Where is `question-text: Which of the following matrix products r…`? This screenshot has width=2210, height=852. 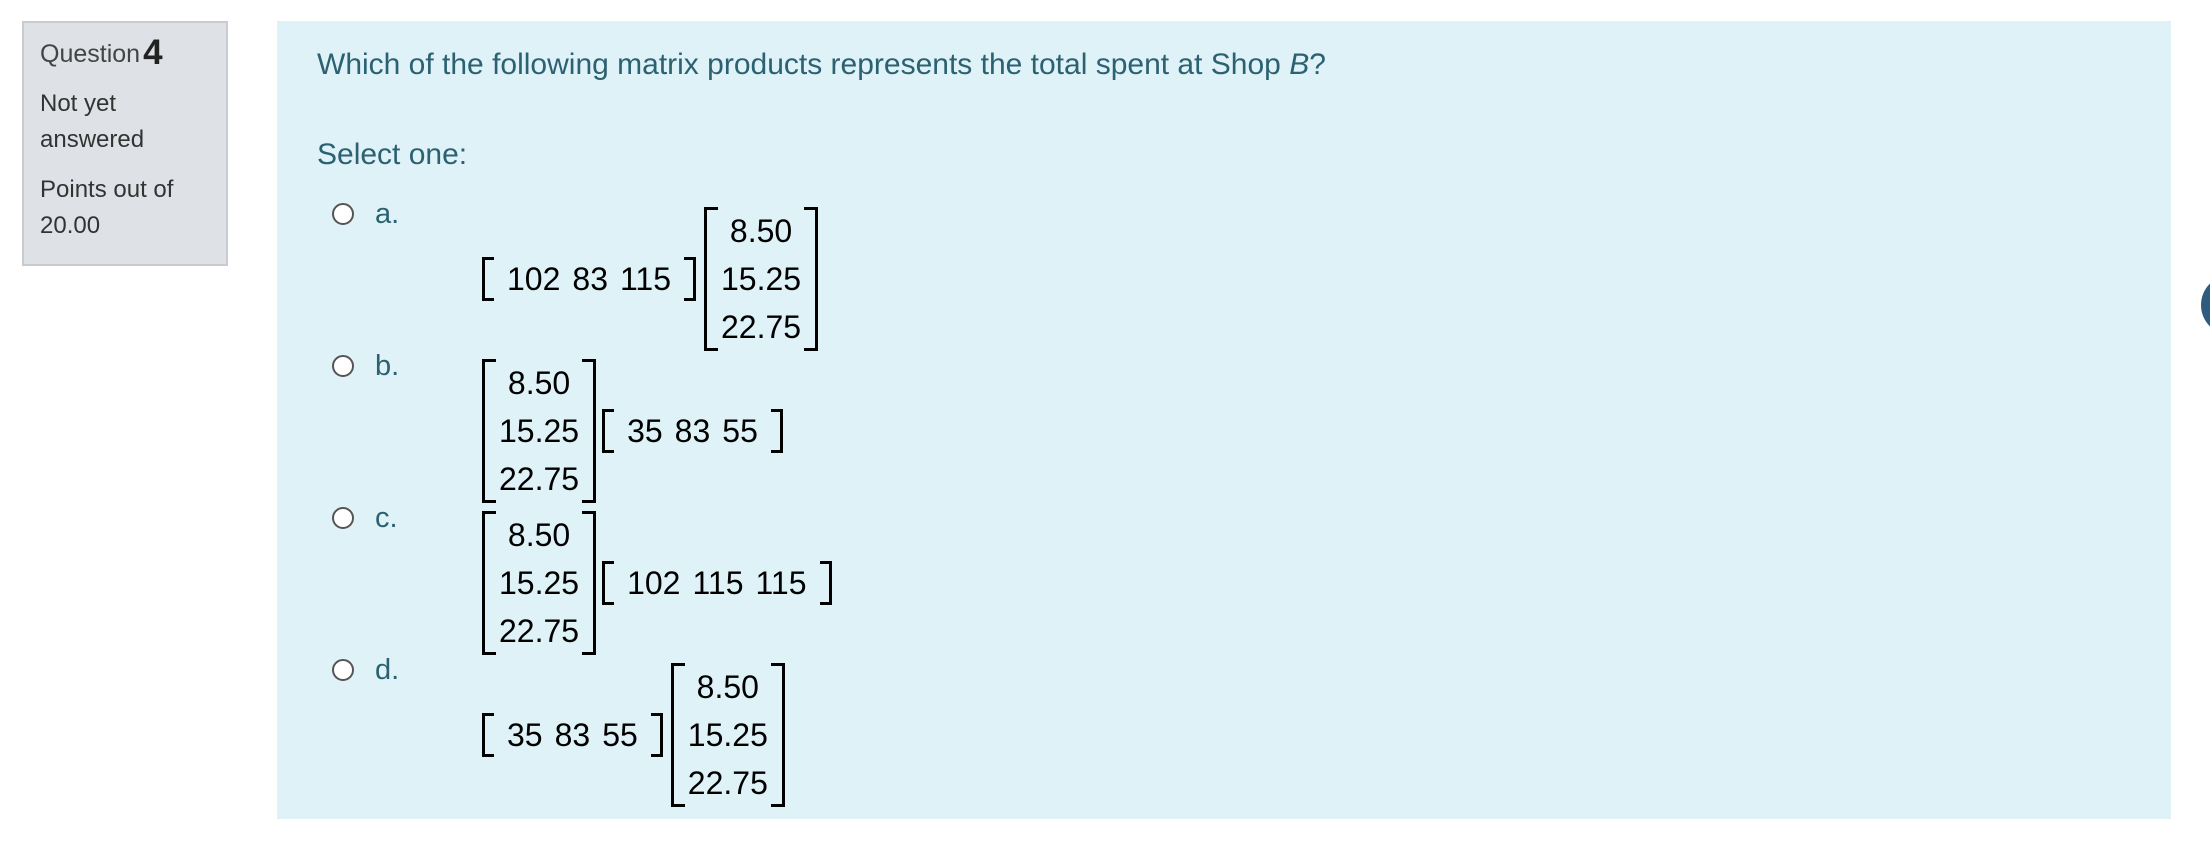 question-text: Which of the following matrix products r… is located at coordinates (821, 65).